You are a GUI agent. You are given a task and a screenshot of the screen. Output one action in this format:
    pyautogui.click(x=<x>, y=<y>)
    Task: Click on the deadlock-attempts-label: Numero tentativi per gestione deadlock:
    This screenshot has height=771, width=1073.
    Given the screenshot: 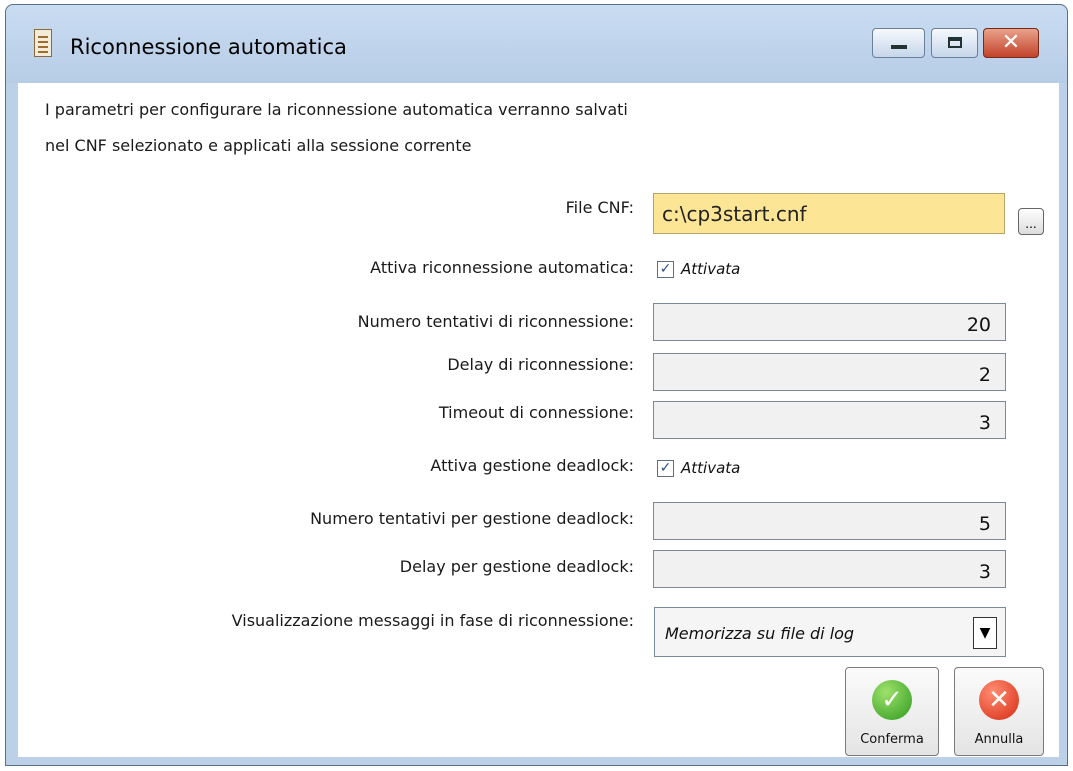 What is the action you would take?
    pyautogui.click(x=472, y=518)
    